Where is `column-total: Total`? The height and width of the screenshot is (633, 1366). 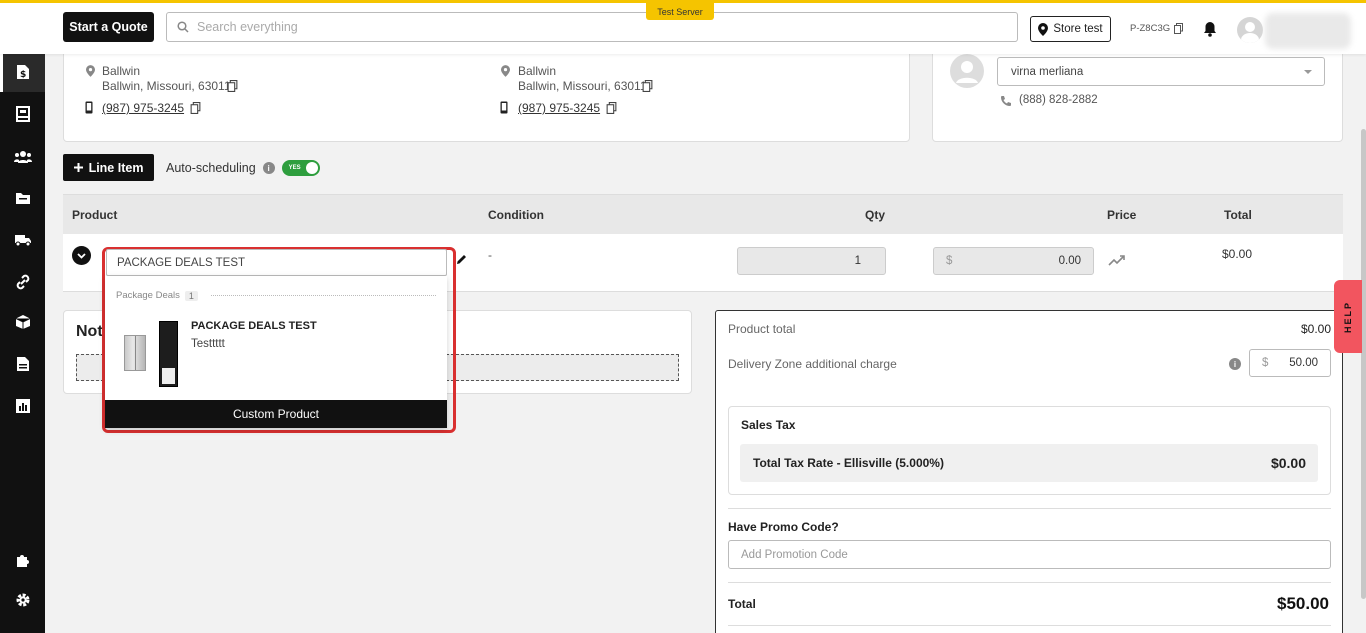
column-total: Total is located at coordinates (1238, 215).